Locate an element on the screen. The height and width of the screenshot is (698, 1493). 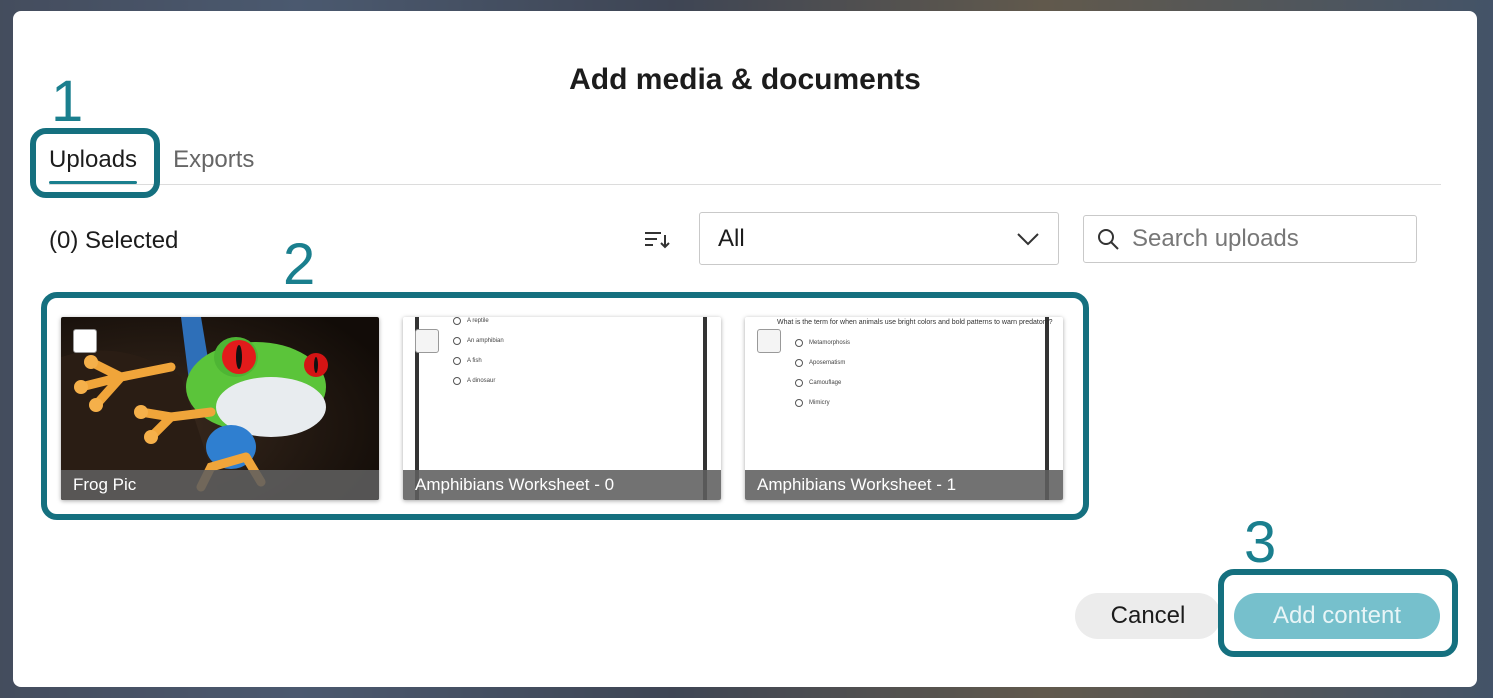
filter-value: All is located at coordinates (731, 238).